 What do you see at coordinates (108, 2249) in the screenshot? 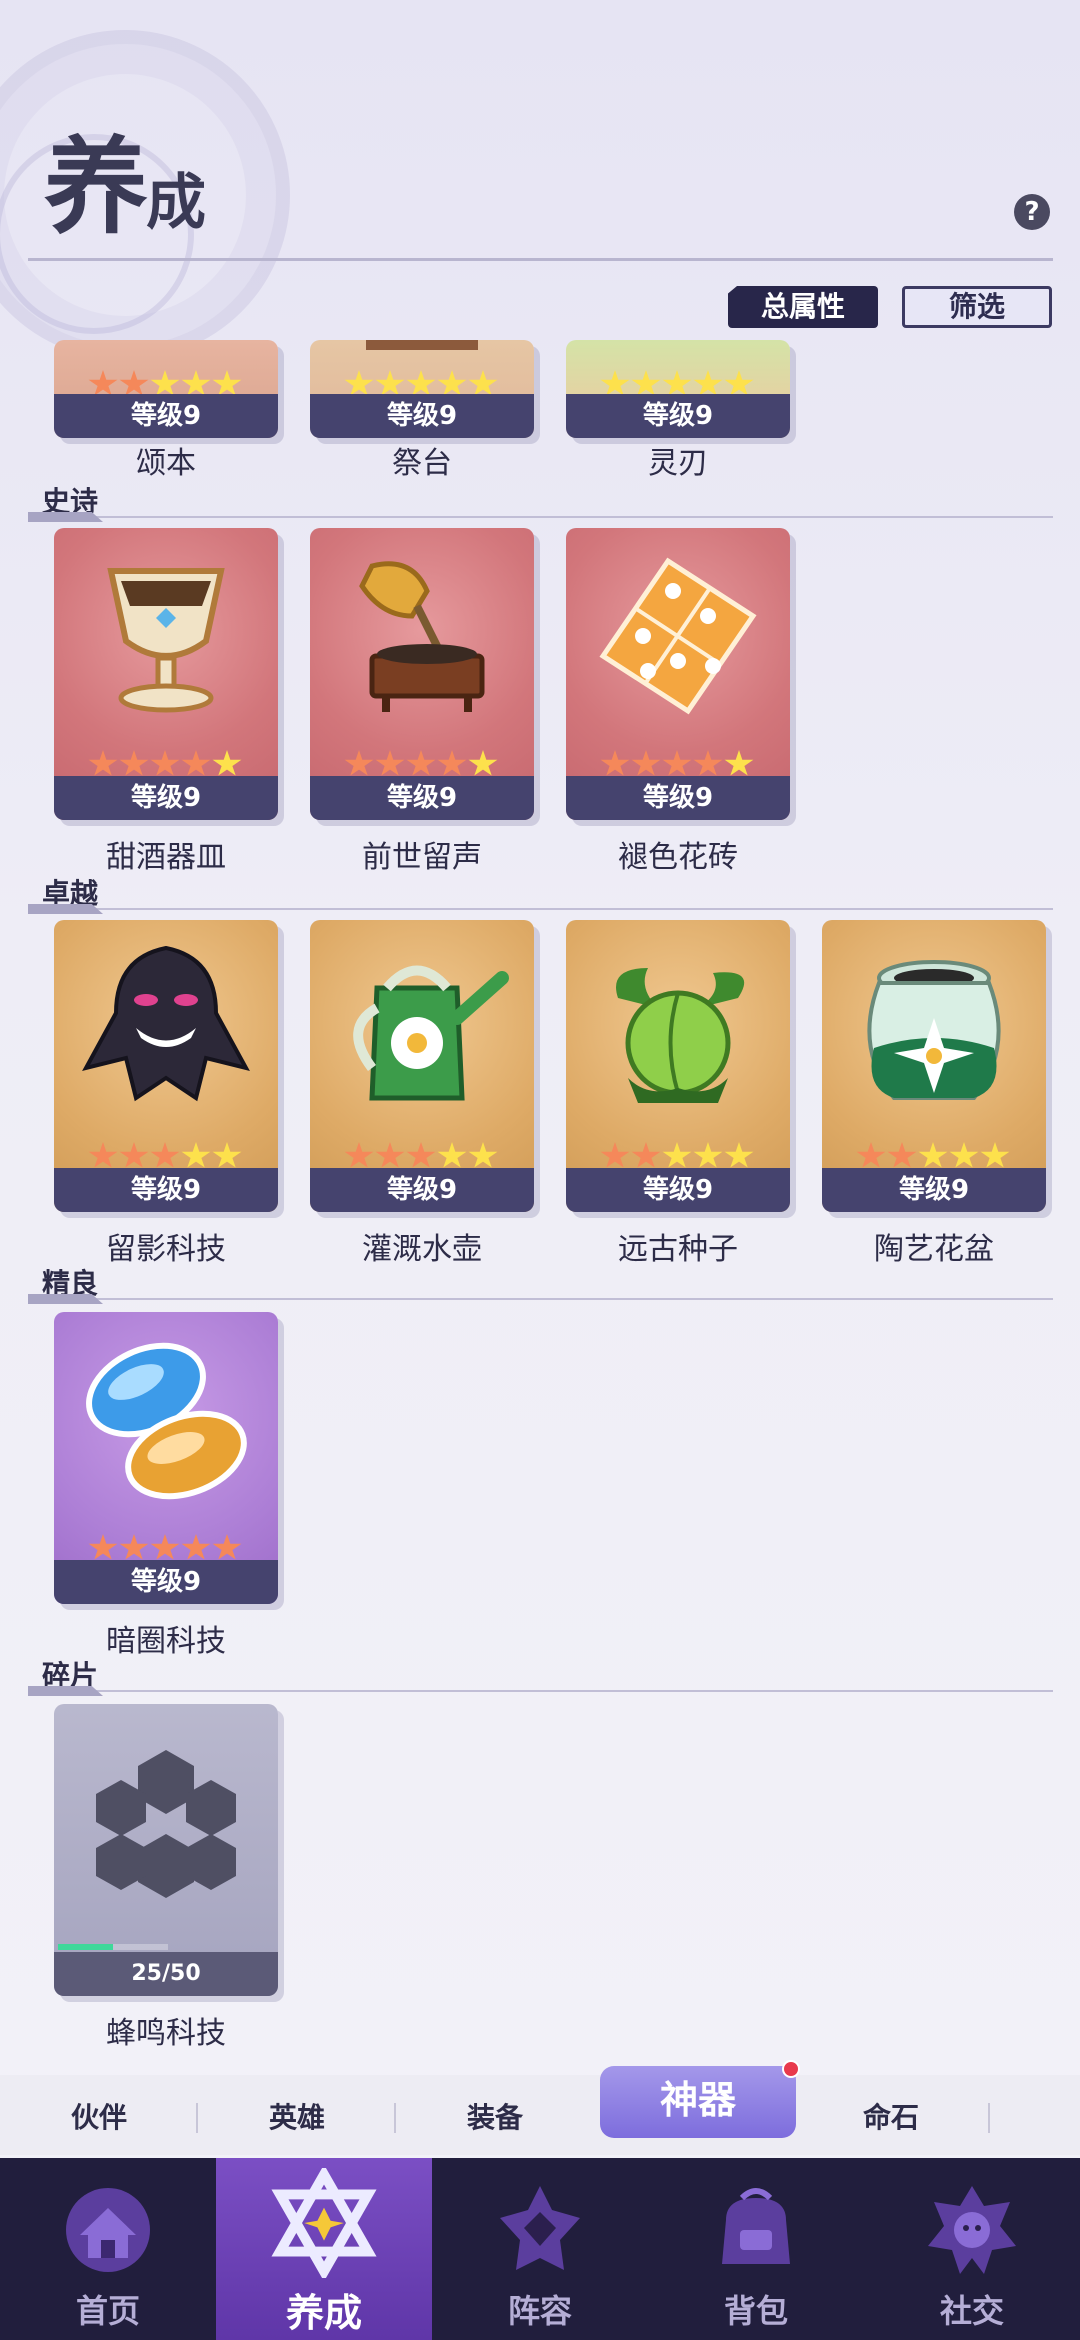
I see `nav-home: 首页` at bounding box center [108, 2249].